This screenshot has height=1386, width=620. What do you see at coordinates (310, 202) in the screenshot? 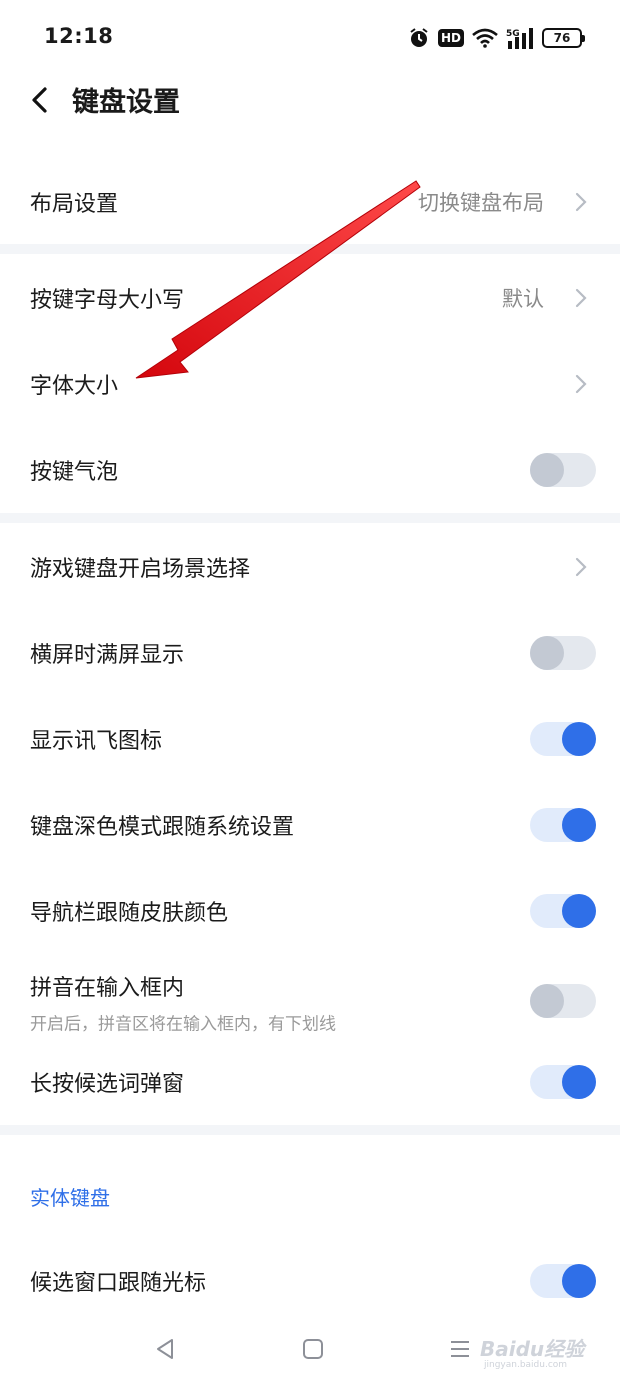
I see `layout-settings-row: 布局设置 切换键盘布局` at bounding box center [310, 202].